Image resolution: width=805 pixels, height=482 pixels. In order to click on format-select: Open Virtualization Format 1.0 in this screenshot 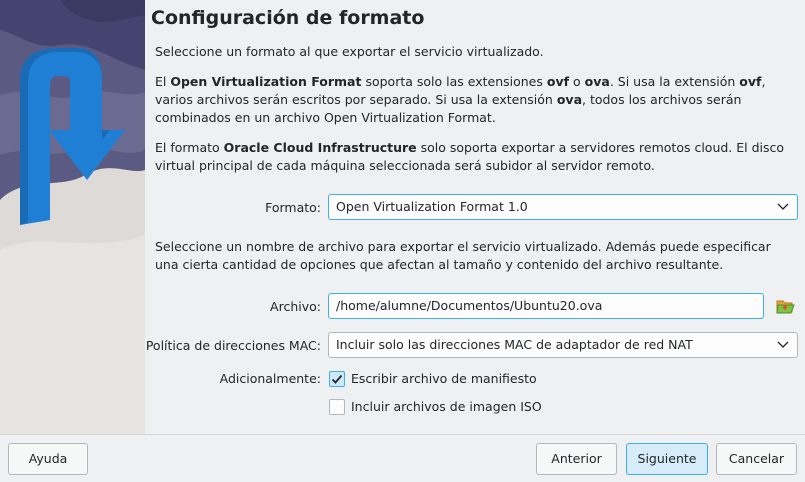, I will do `click(563, 207)`.